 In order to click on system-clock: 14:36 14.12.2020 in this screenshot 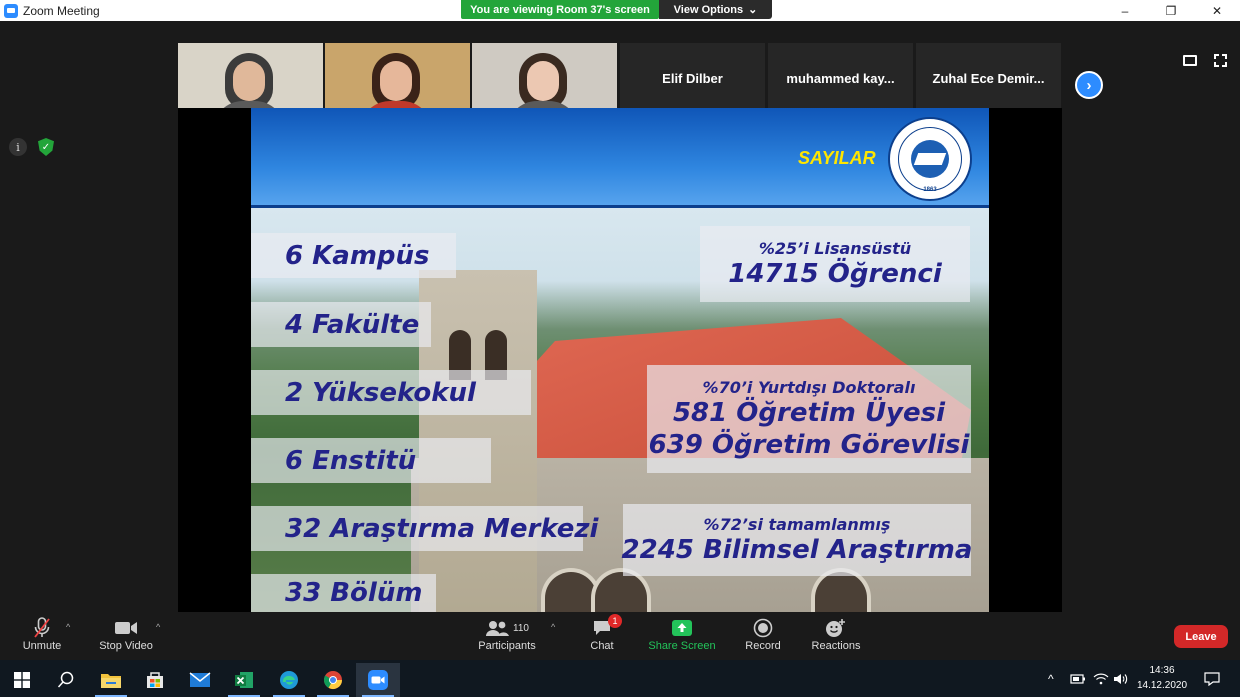, I will do `click(1162, 678)`.